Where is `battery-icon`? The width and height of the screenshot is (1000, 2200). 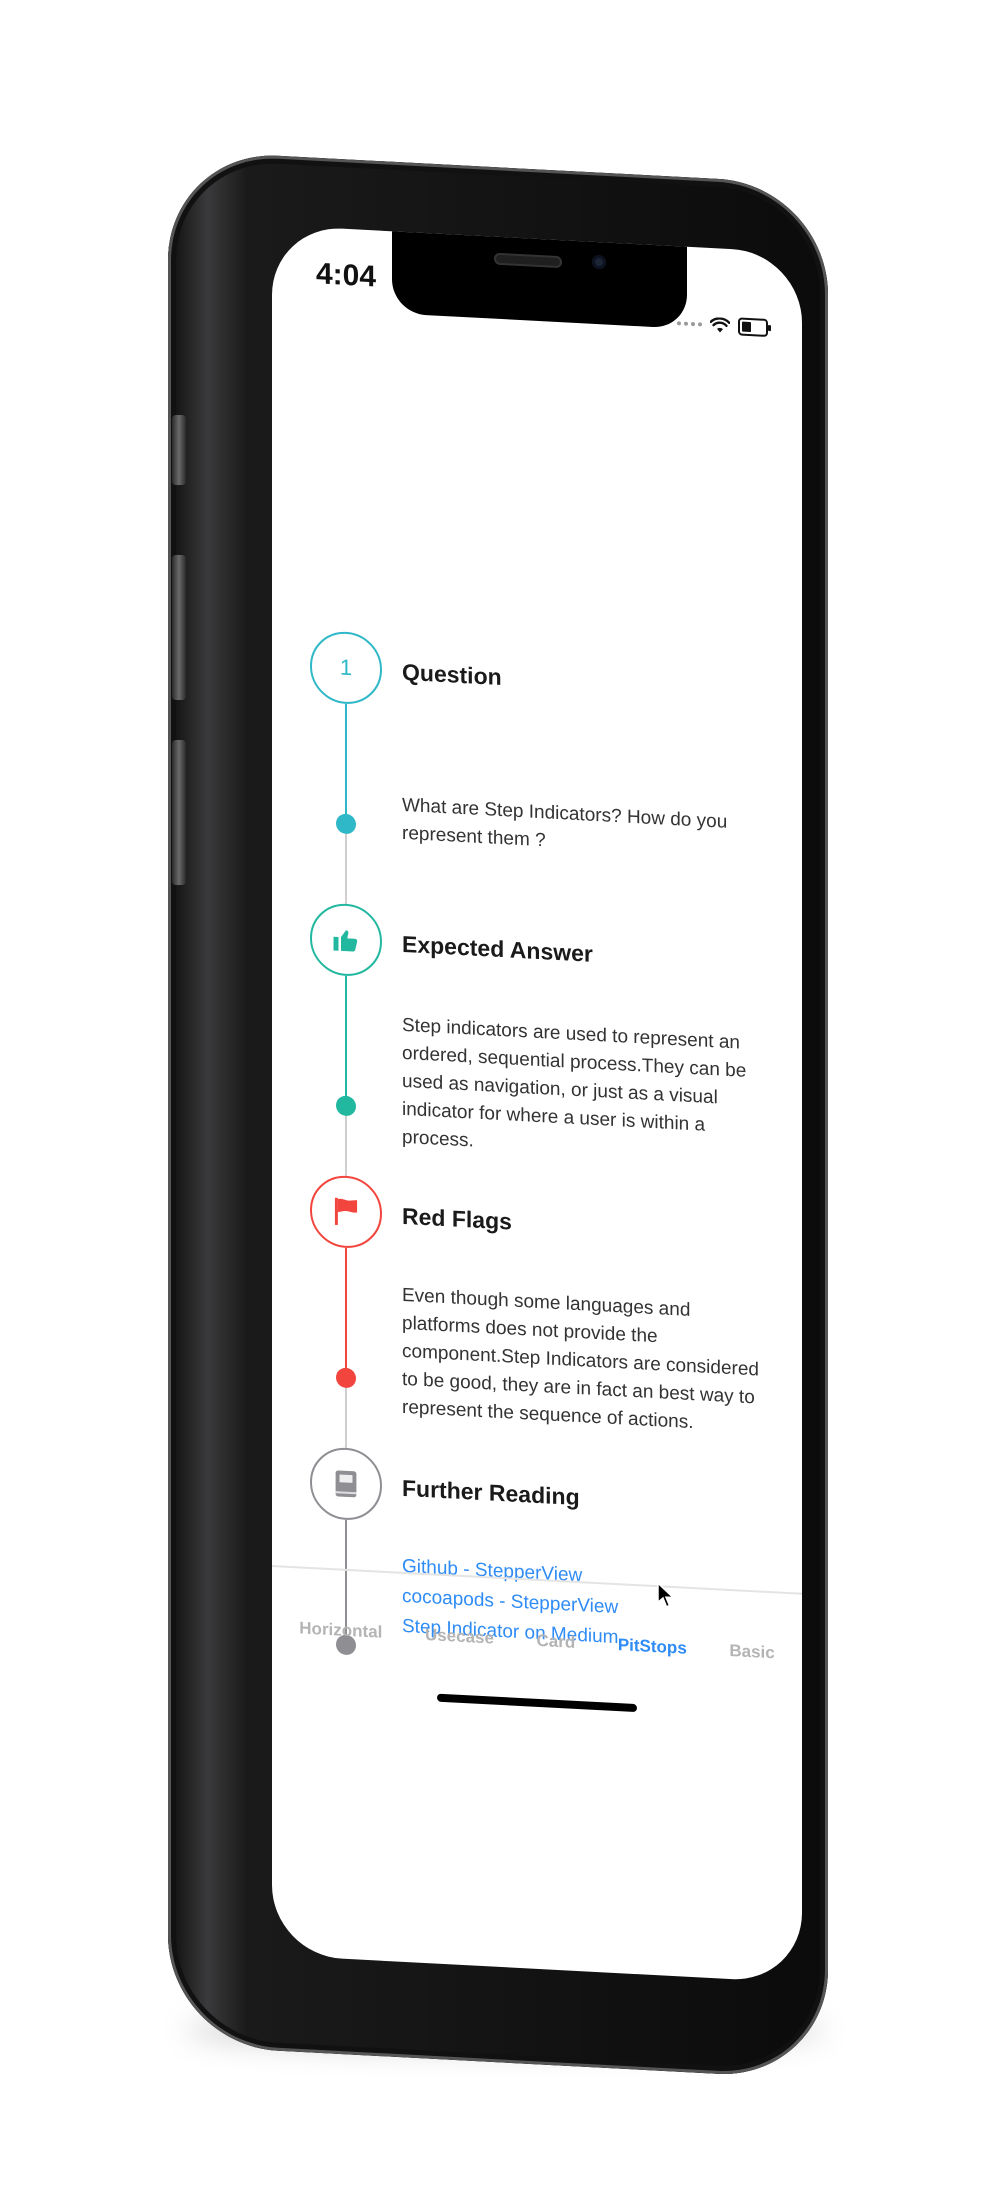 battery-icon is located at coordinates (753, 327).